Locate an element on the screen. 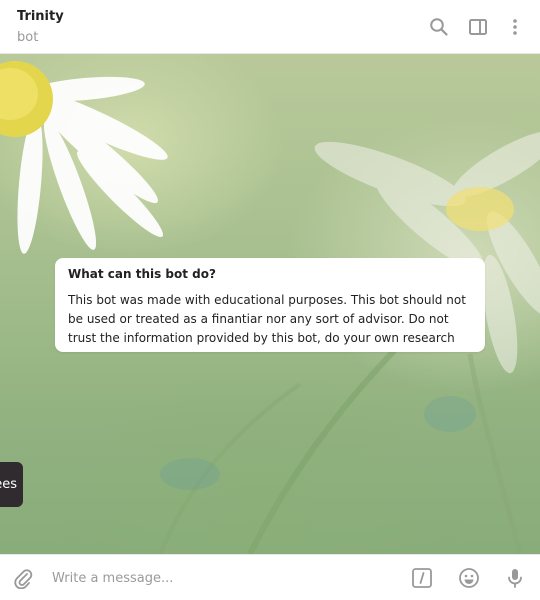 This screenshot has height=600, width=540. side-tooltip-chip: ees is located at coordinates (11, 484).